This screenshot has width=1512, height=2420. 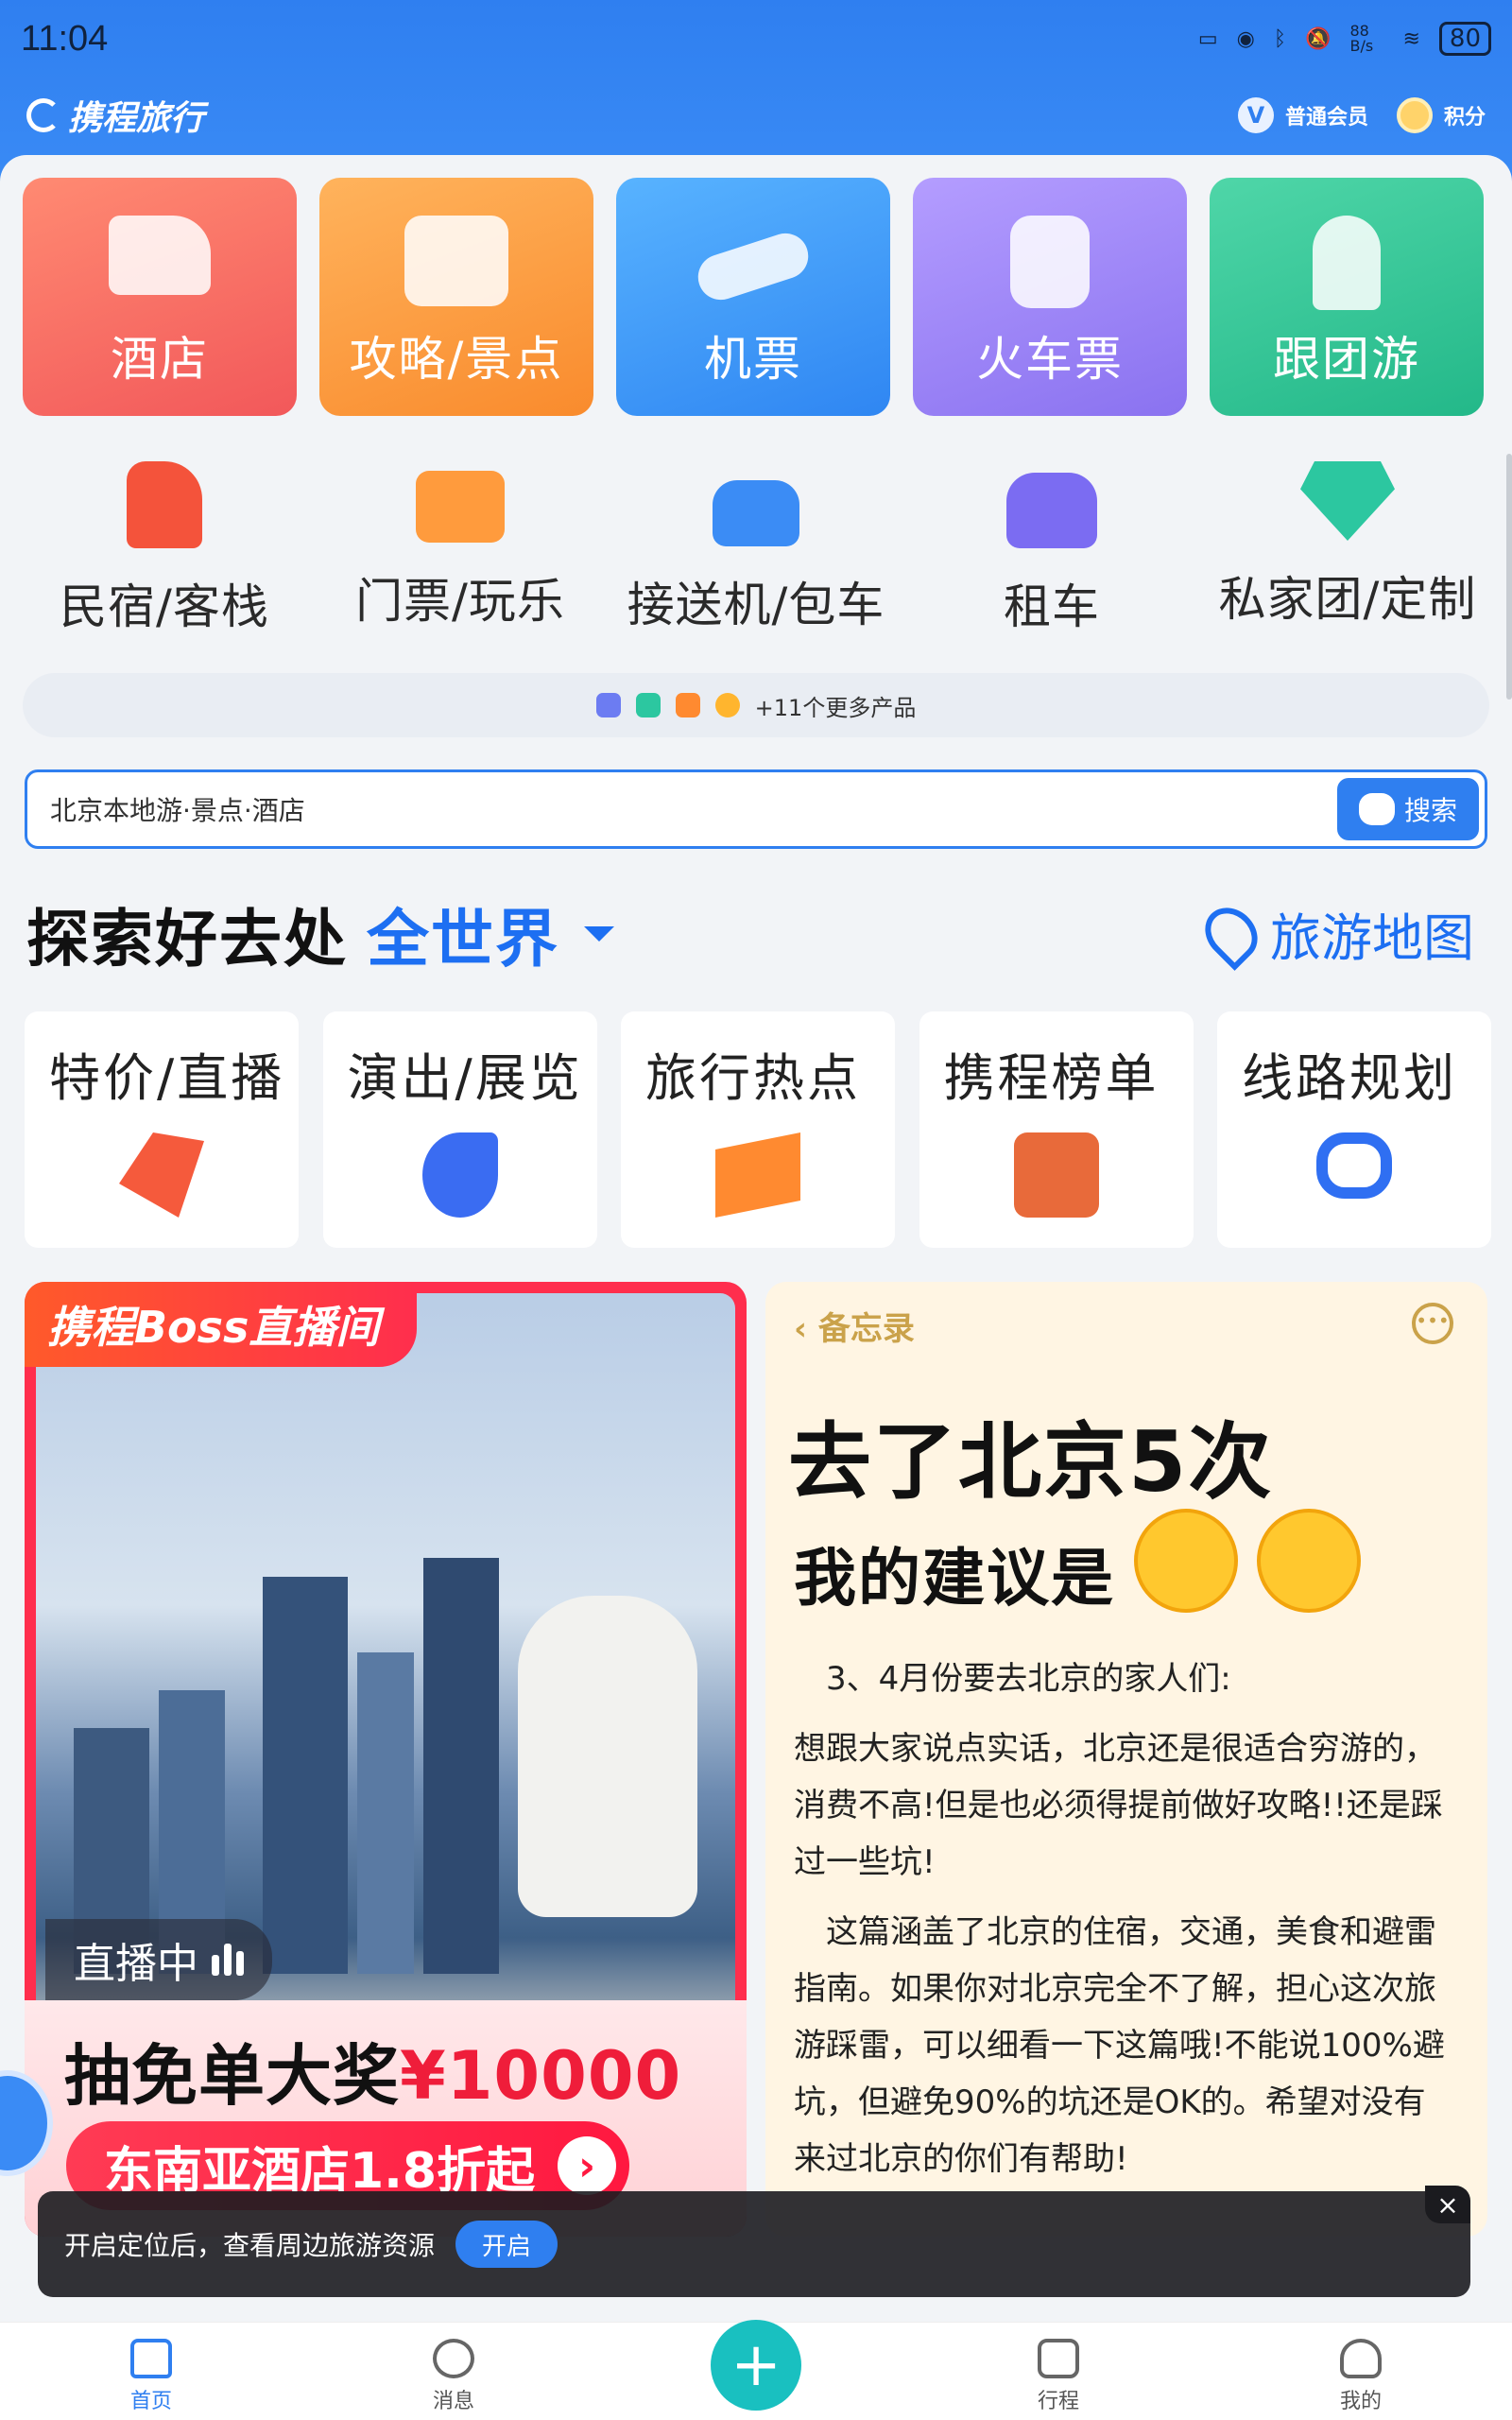 I want to click on airport-car-icon, so click(x=756, y=513).